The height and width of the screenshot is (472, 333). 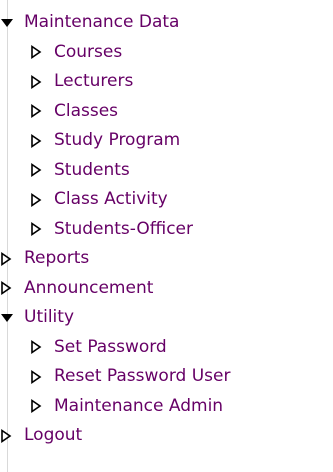 I want to click on tree-node-maintenance-data: Maintenance Data, so click(x=89, y=23).